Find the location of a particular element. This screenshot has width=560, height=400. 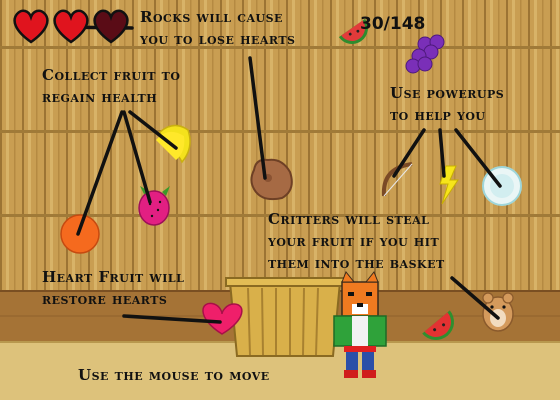

heart-empty-icon is located at coordinates (111, 26).